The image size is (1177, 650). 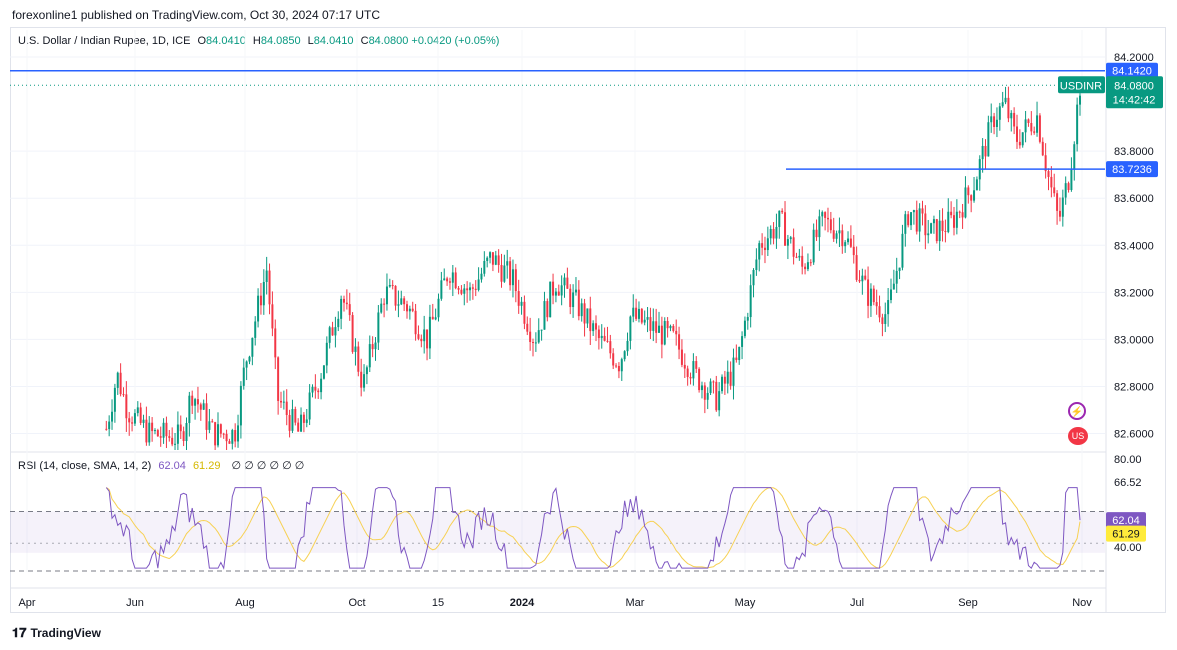 What do you see at coordinates (1134, 58) in the screenshot?
I see `price-tick-label: 84.2000` at bounding box center [1134, 58].